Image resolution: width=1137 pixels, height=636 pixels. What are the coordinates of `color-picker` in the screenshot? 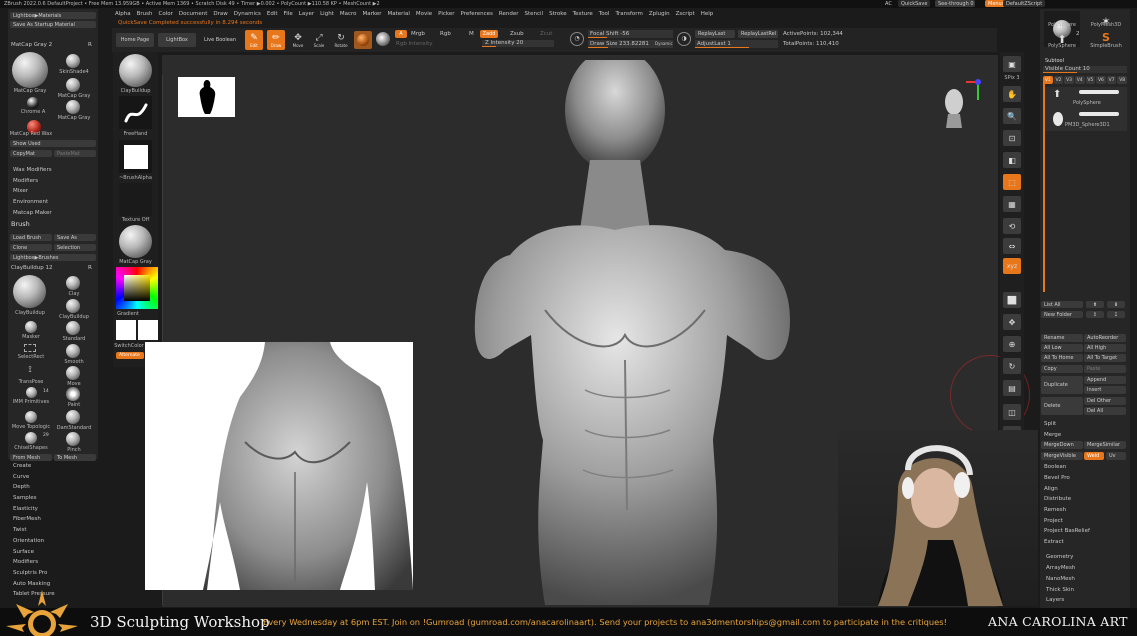 It's located at (137, 288).